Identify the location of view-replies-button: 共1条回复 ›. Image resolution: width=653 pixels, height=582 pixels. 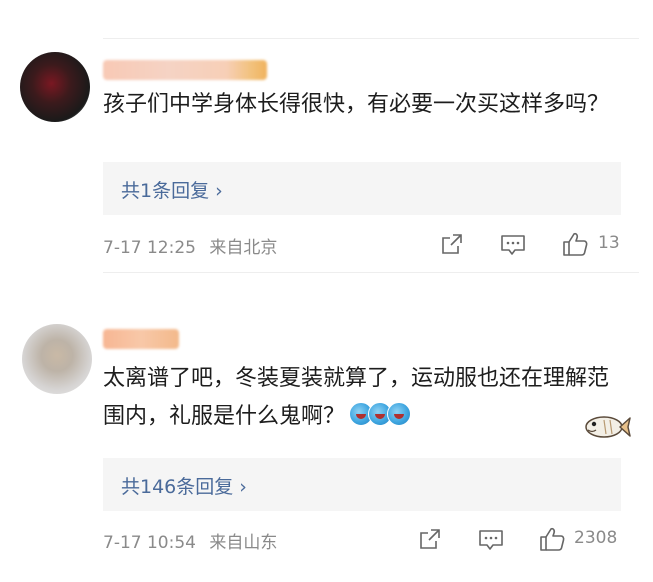
(362, 188).